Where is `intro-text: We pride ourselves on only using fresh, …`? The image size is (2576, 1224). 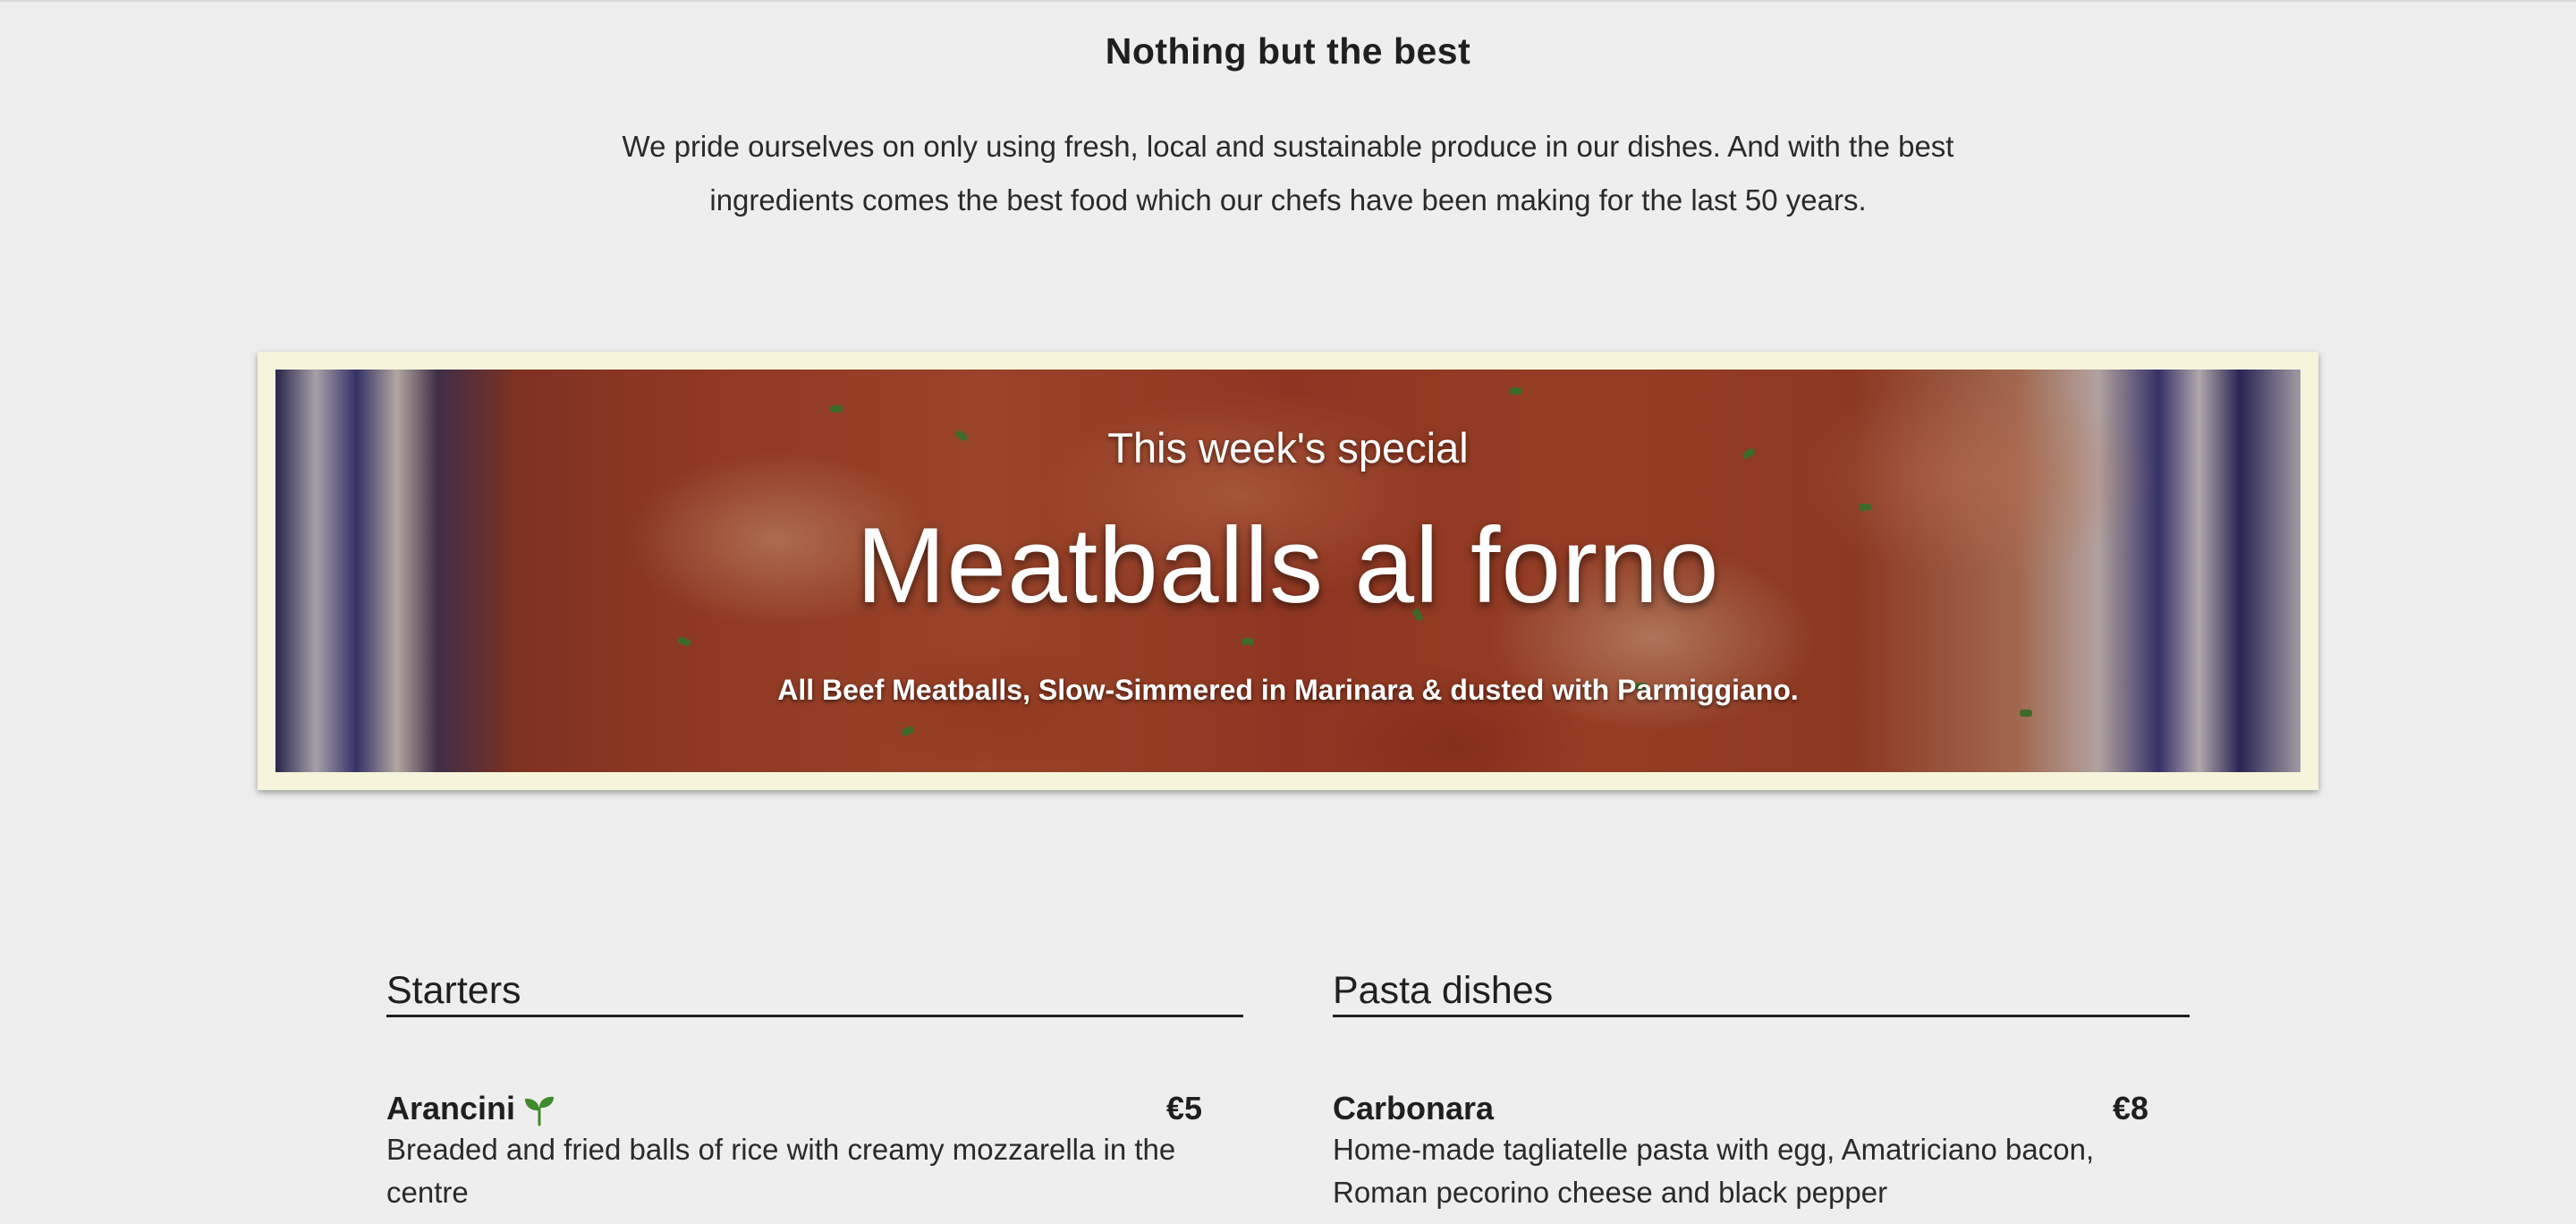 intro-text: We pride ourselves on only using fresh, … is located at coordinates (1288, 173).